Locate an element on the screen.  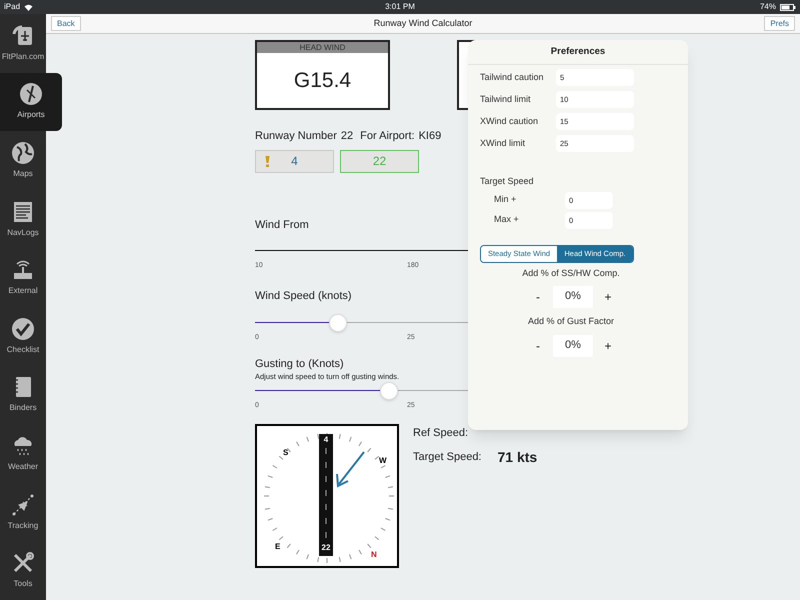
popover-title: Preferences is located at coordinates (578, 52).